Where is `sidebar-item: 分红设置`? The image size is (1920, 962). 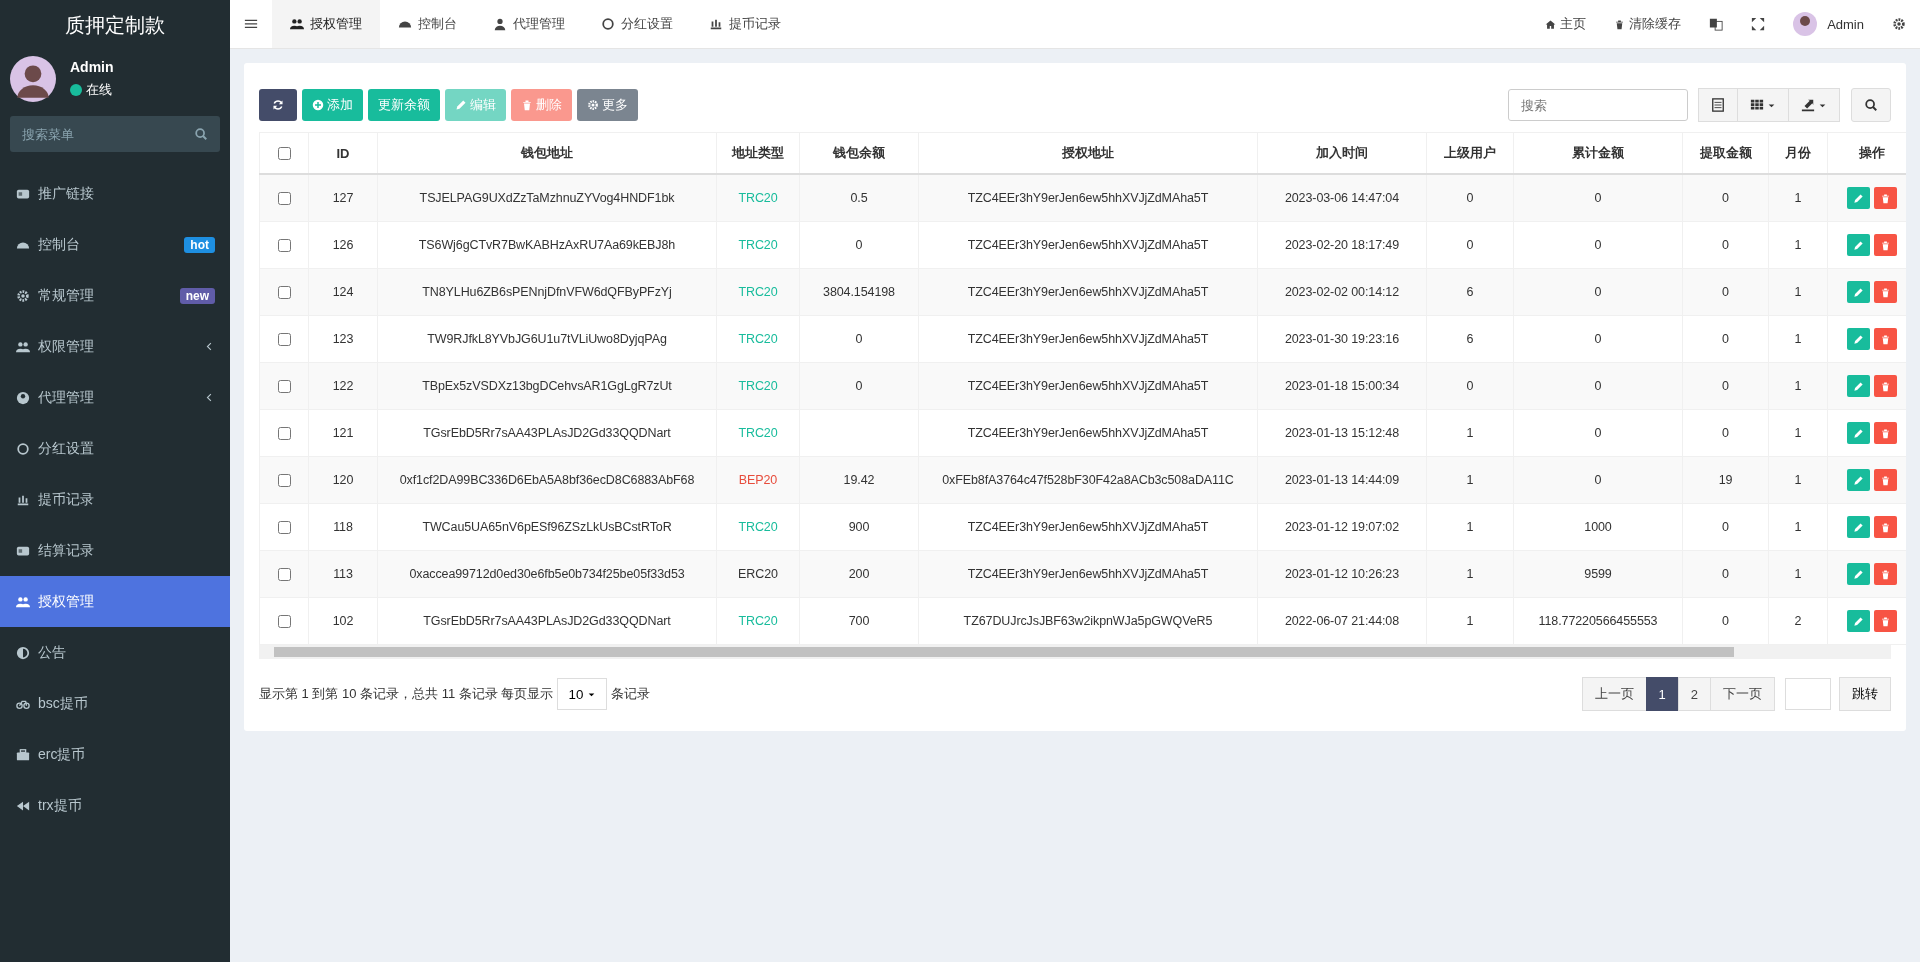
sidebar-item: 分红设置 is located at coordinates (115, 448).